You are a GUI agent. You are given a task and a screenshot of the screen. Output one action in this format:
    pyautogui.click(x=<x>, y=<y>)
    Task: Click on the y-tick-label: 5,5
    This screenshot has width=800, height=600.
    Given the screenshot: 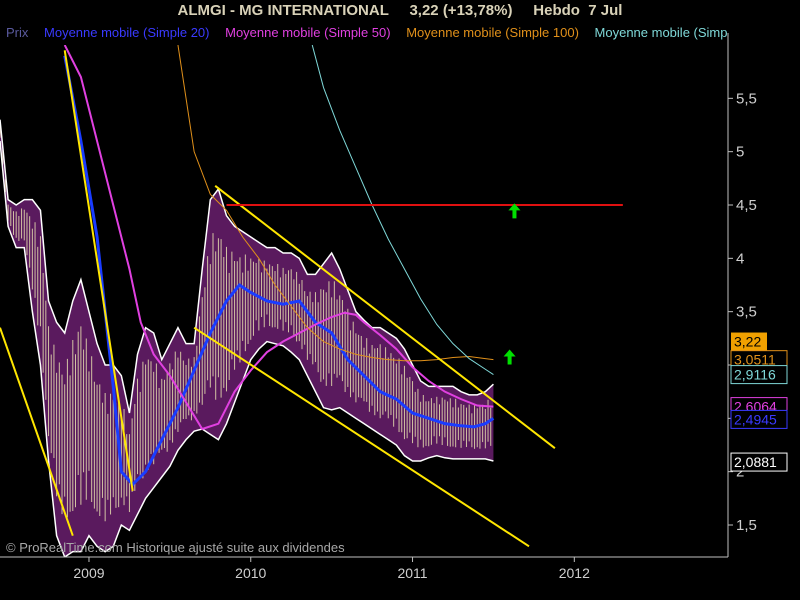 What is the action you would take?
    pyautogui.click(x=746, y=98)
    